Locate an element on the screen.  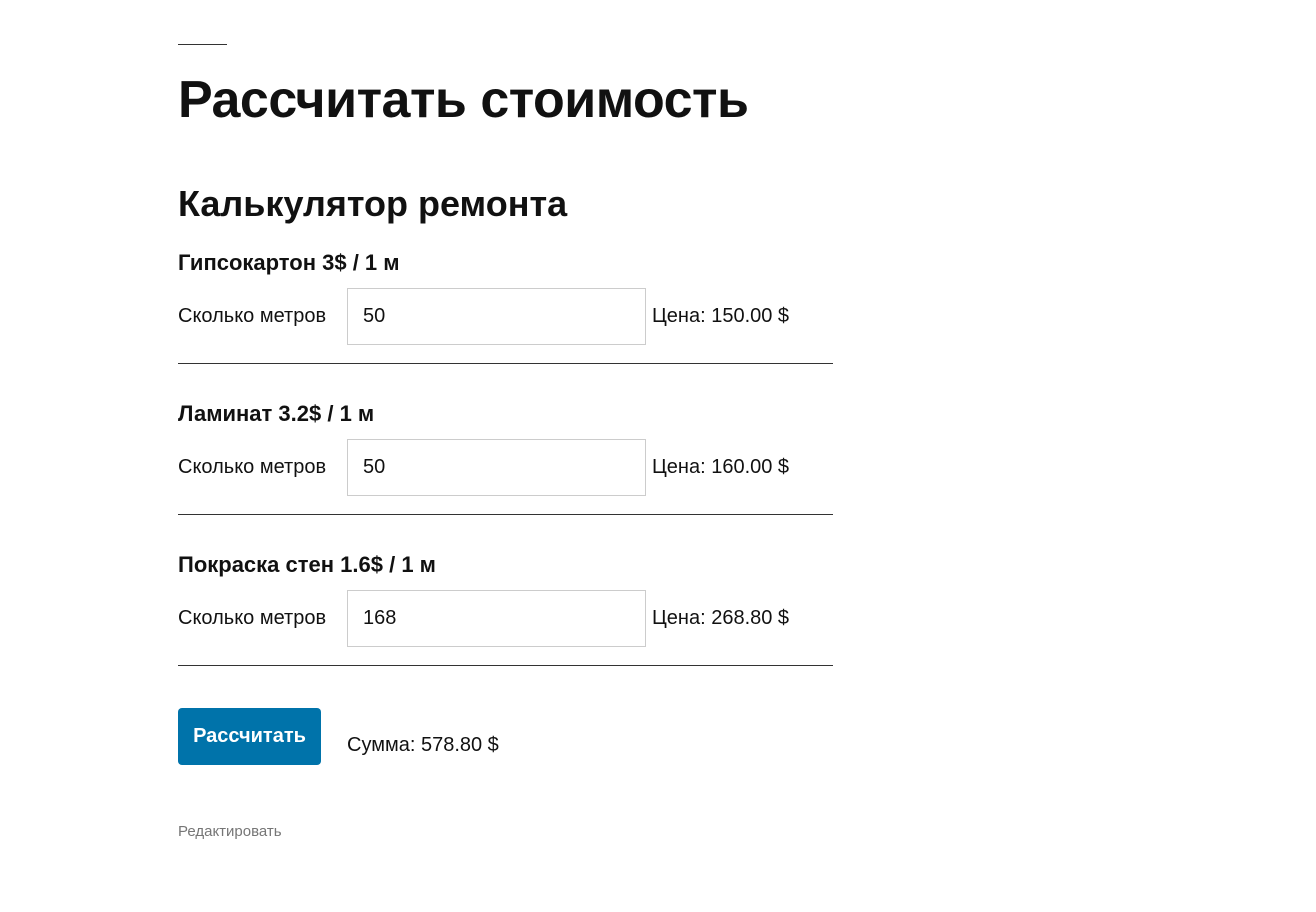
calculator-title: Калькулятор ремонта is located at coordinates (373, 203).